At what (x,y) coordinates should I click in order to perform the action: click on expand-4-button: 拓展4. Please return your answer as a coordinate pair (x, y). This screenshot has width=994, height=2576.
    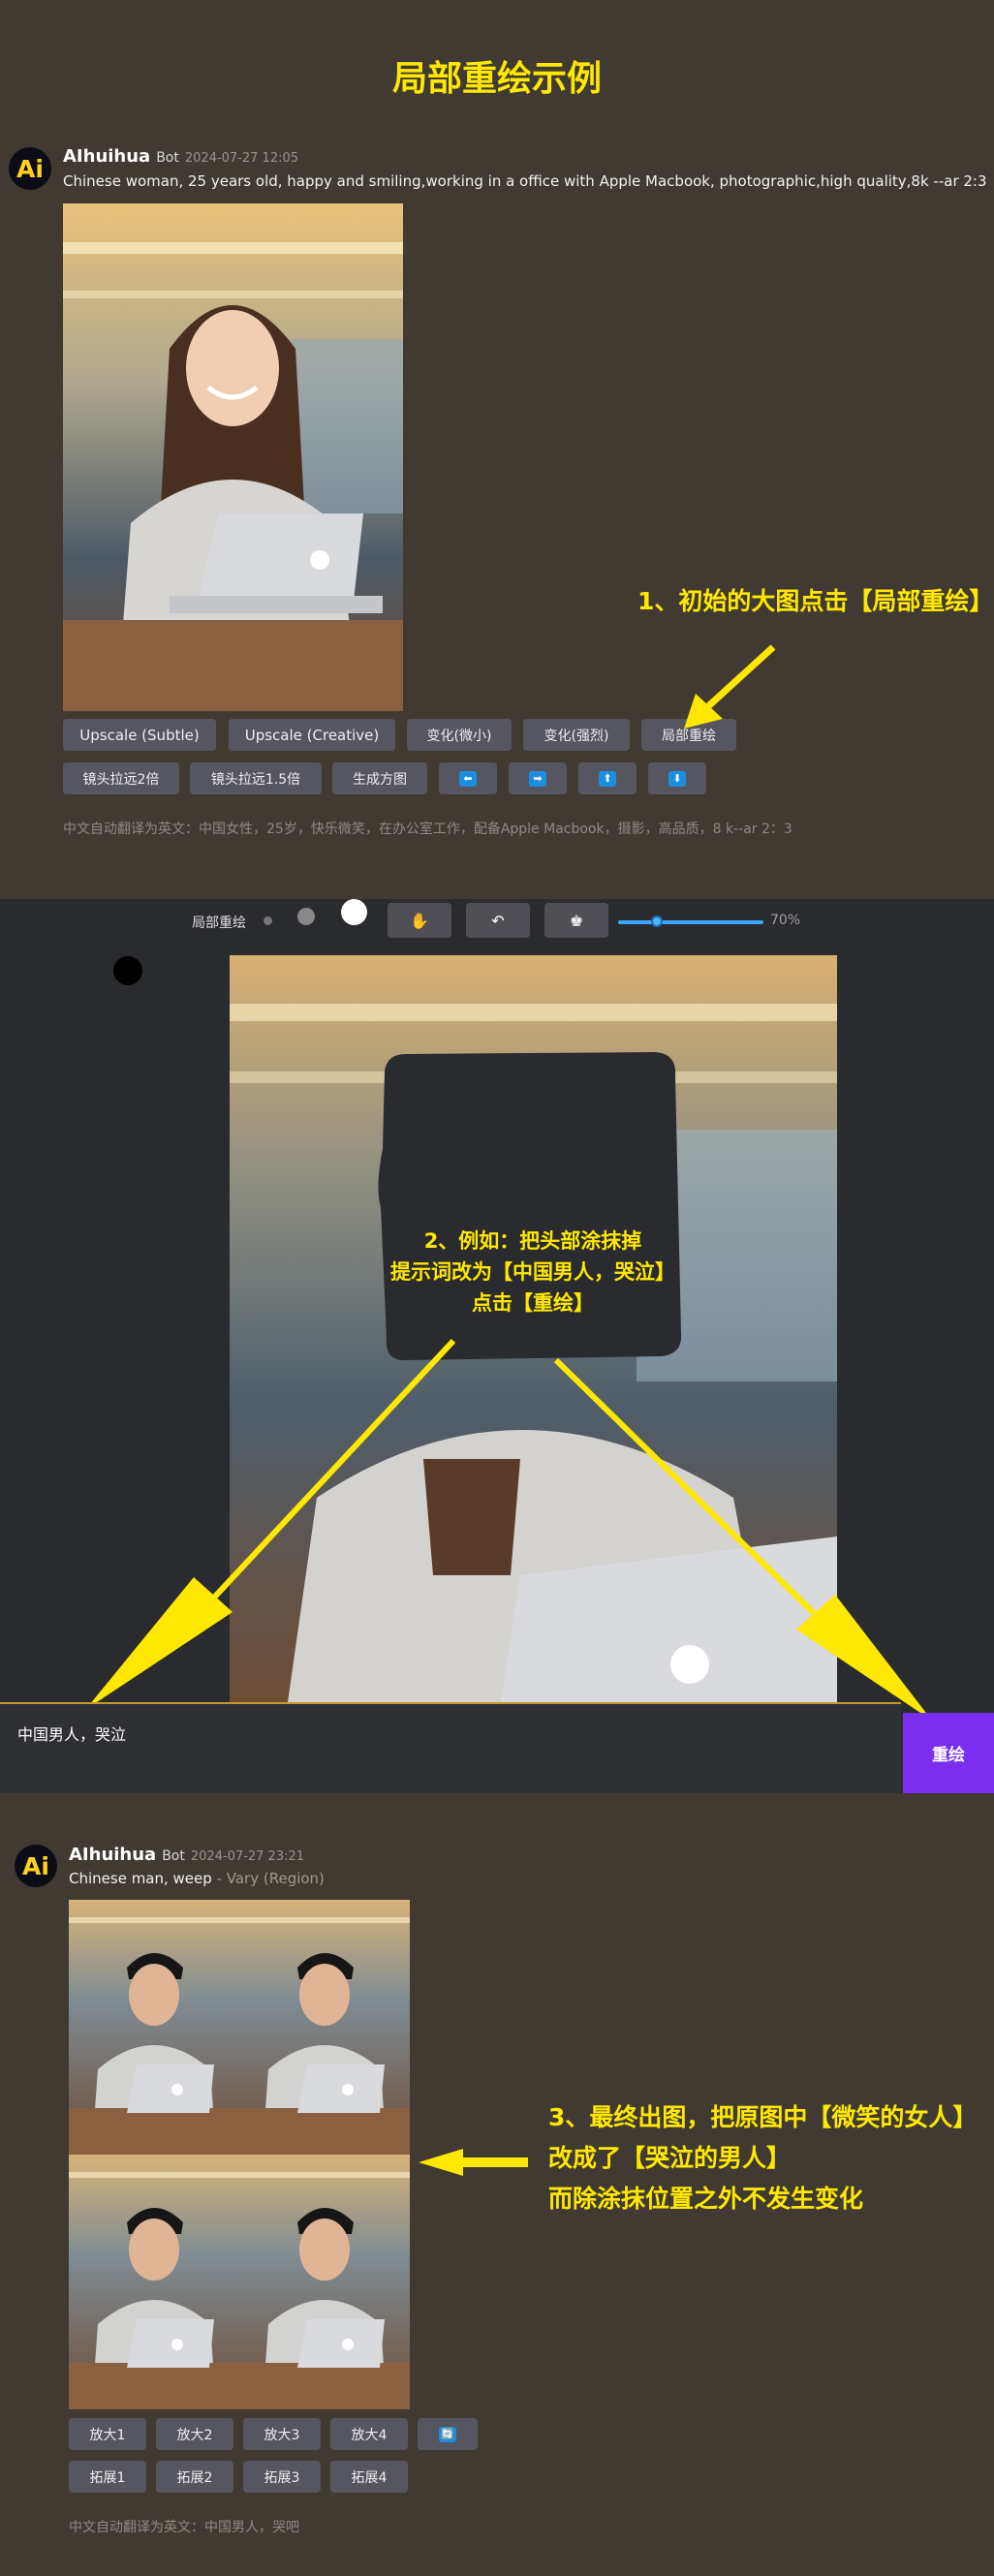
    Looking at the image, I should click on (369, 2477).